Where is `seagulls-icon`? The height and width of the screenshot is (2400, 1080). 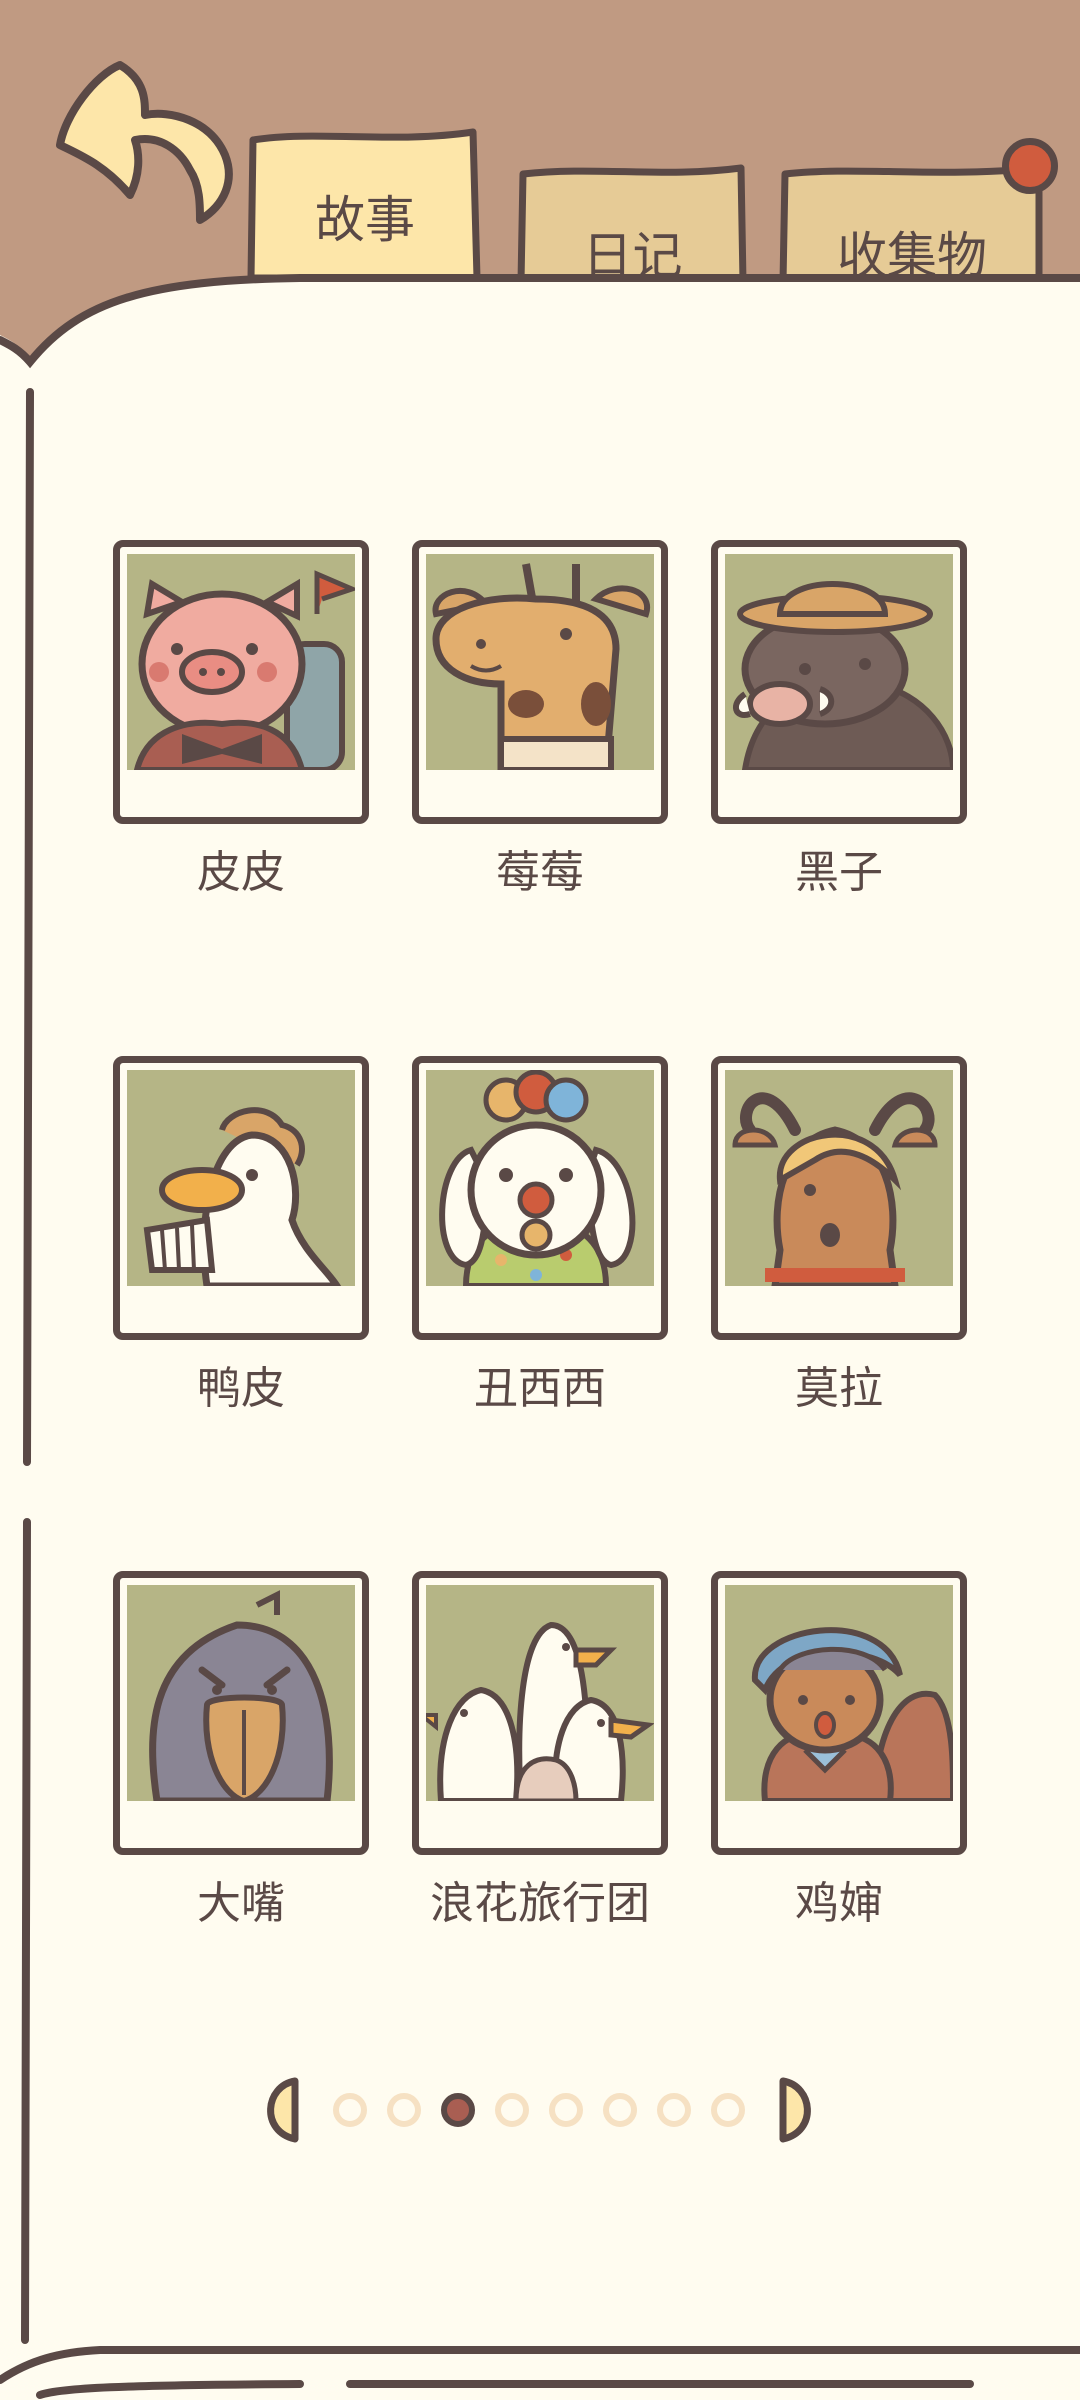 seagulls-icon is located at coordinates (540, 1711).